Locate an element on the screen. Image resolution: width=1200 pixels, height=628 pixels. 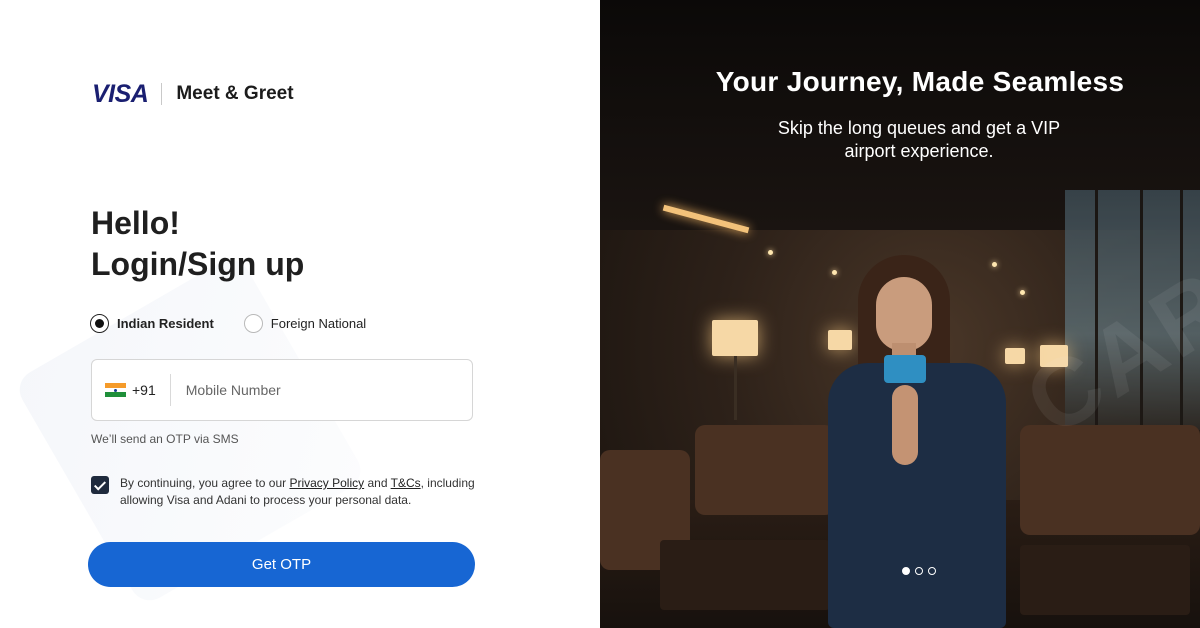
carousel-indicators is located at coordinates (921, 571).